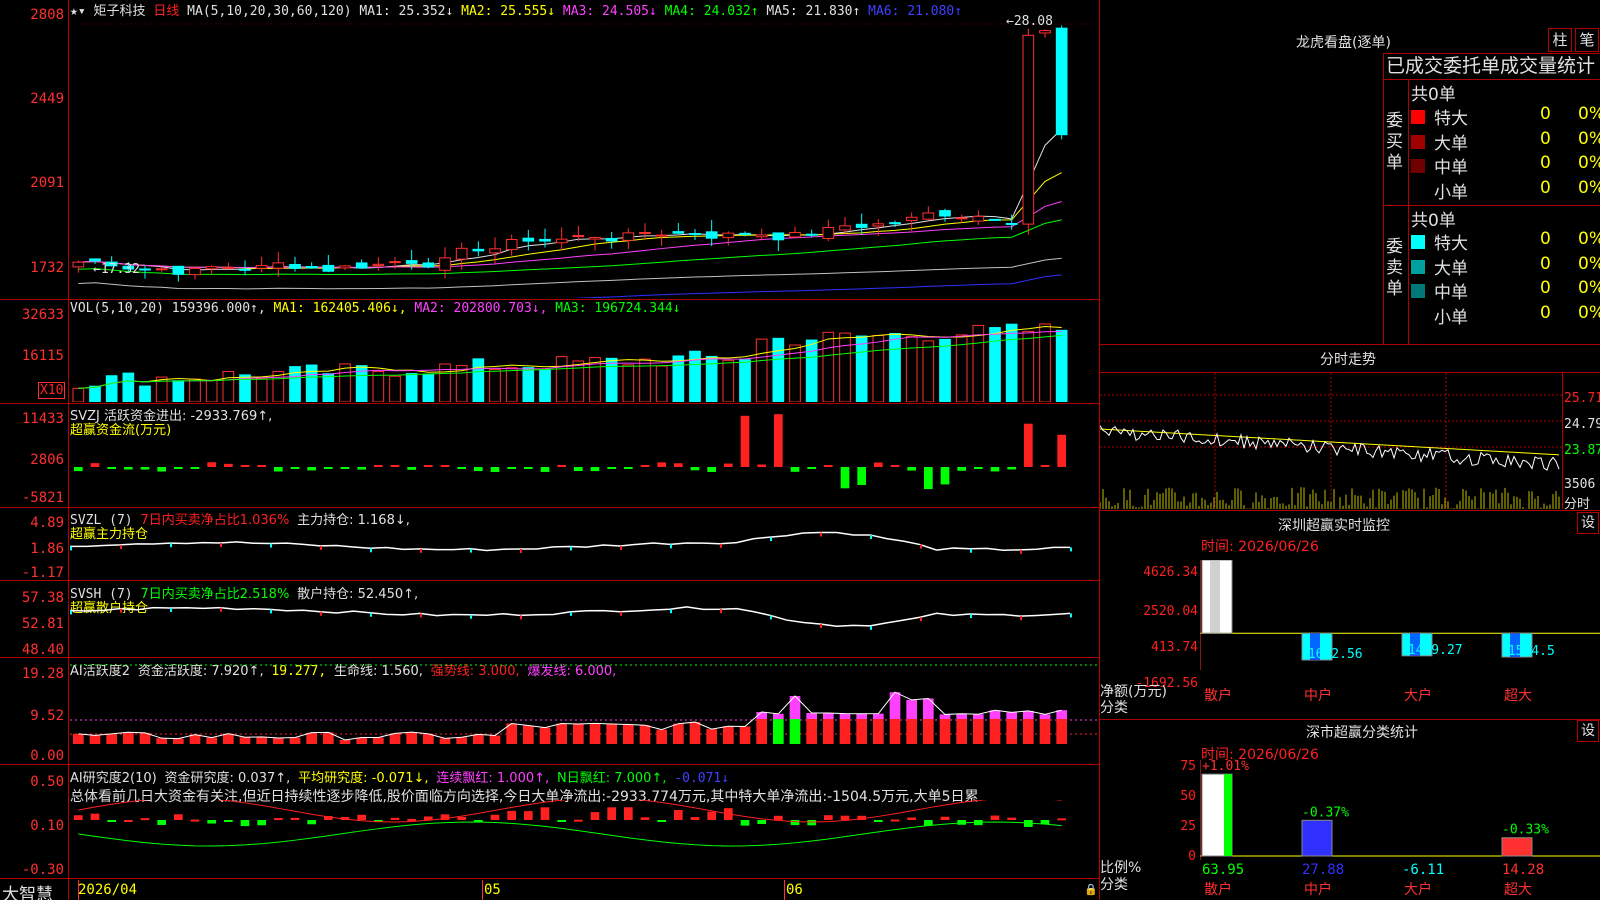 Image resolution: width=1600 pixels, height=900 pixels. Describe the element at coordinates (702, 778) in the screenshot. I see `ai-research-last: -0.071↓` at that location.